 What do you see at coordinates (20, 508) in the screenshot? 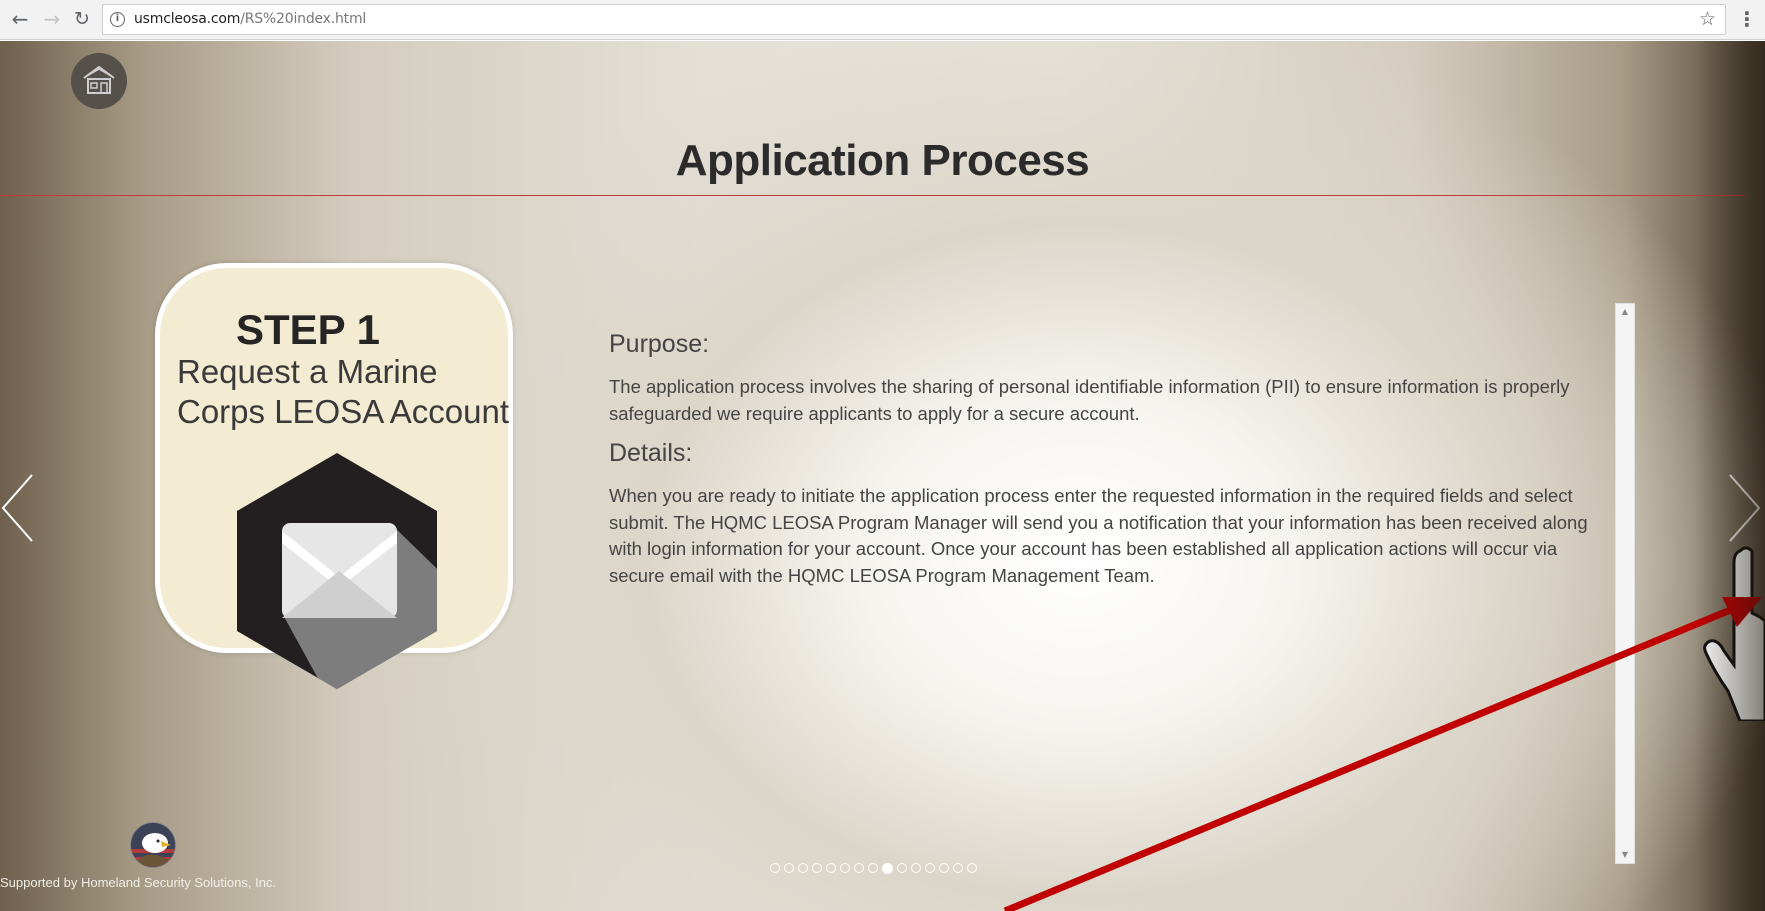
I see `previous-slide-icon` at bounding box center [20, 508].